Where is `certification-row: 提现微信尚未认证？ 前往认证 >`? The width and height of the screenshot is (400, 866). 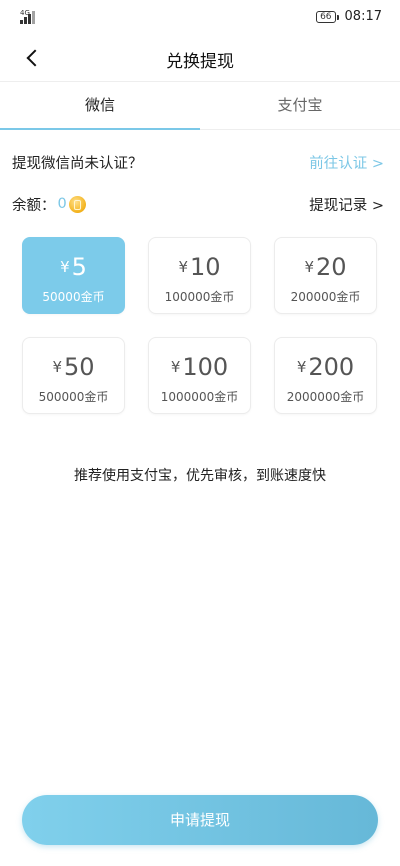
certification-row: 提现微信尚未认证？ 前往认证 > is located at coordinates (198, 162).